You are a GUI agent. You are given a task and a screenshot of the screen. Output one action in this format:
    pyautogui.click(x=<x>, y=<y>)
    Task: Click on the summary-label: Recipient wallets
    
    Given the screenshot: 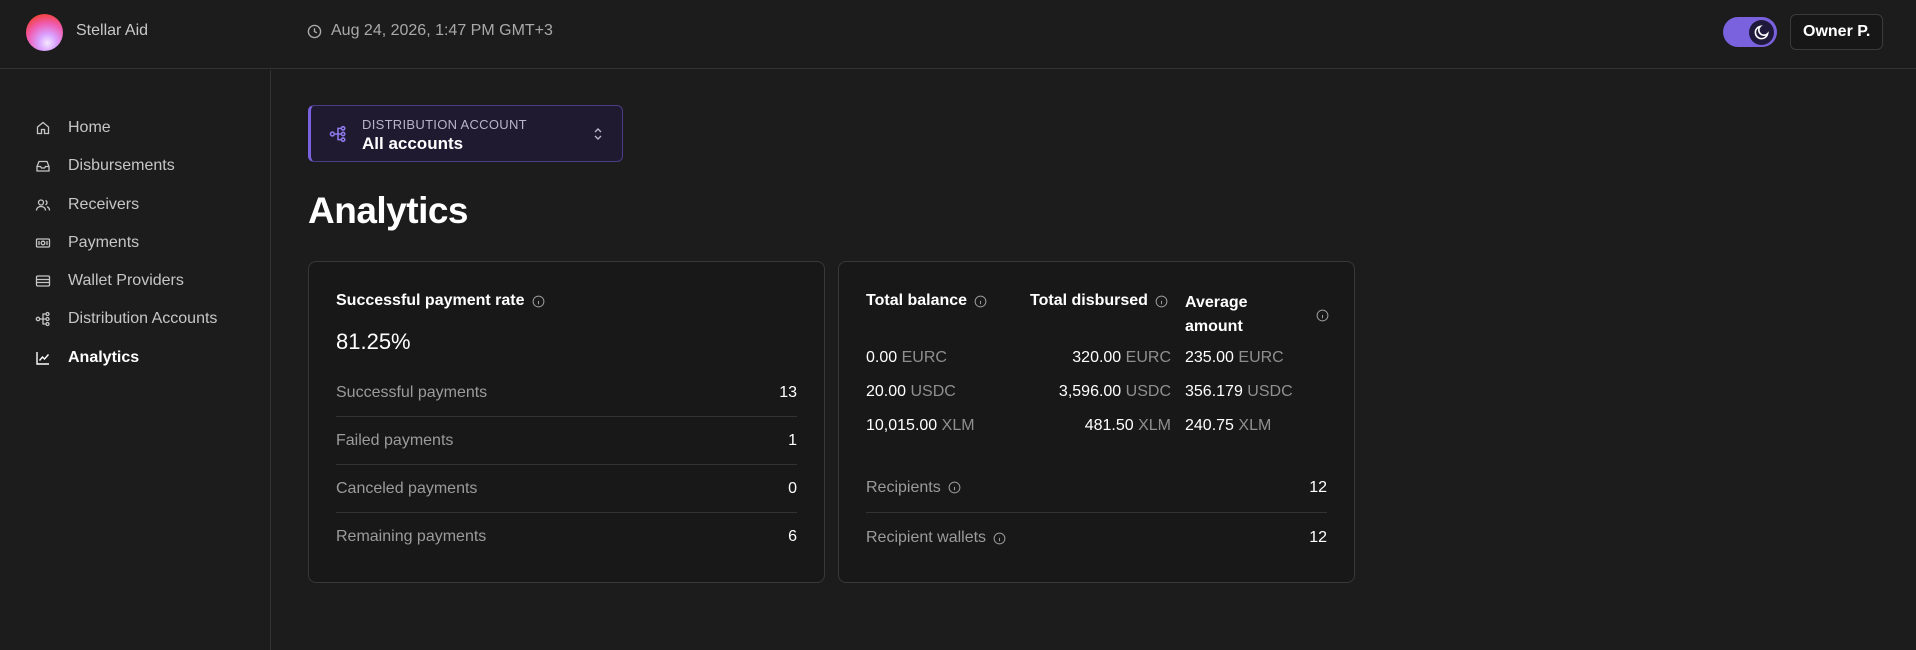 What is the action you would take?
    pyautogui.click(x=936, y=538)
    